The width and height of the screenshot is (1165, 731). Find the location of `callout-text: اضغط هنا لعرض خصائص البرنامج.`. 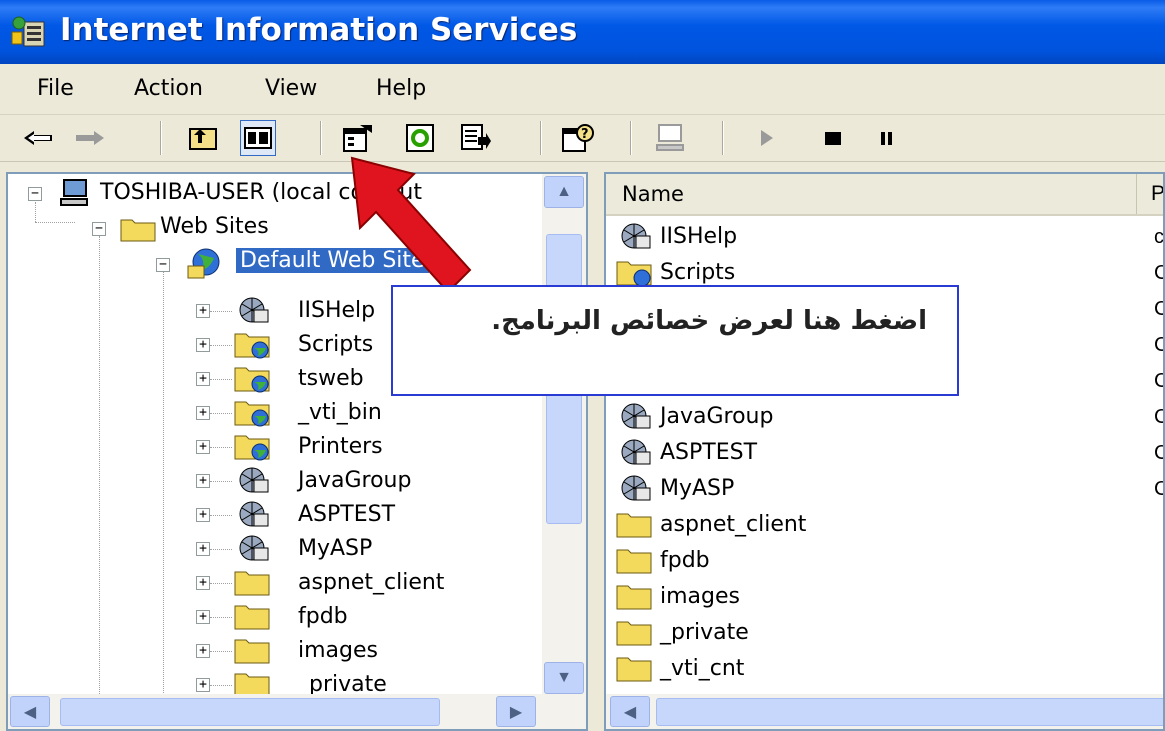

callout-text: اضغط هنا لعرض خصائص البرنامج. is located at coordinates (709, 321).